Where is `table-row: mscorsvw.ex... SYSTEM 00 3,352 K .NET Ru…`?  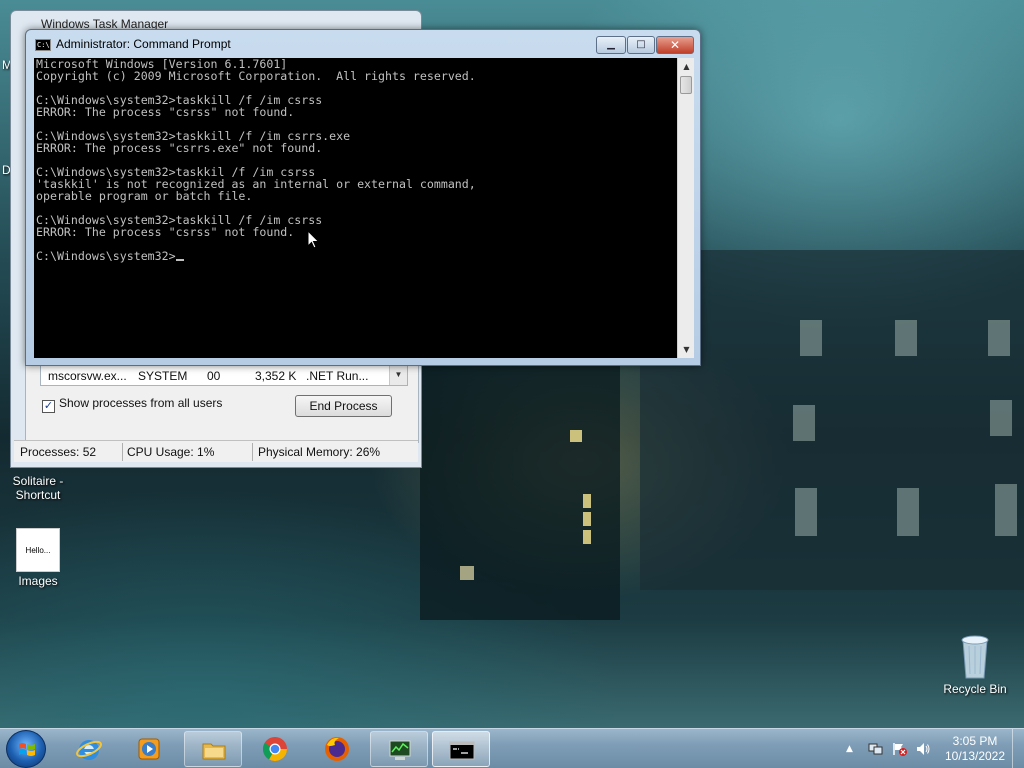
table-row: mscorsvw.ex... SYSTEM 00 3,352 K .NET Ru… is located at coordinates (224, 375).